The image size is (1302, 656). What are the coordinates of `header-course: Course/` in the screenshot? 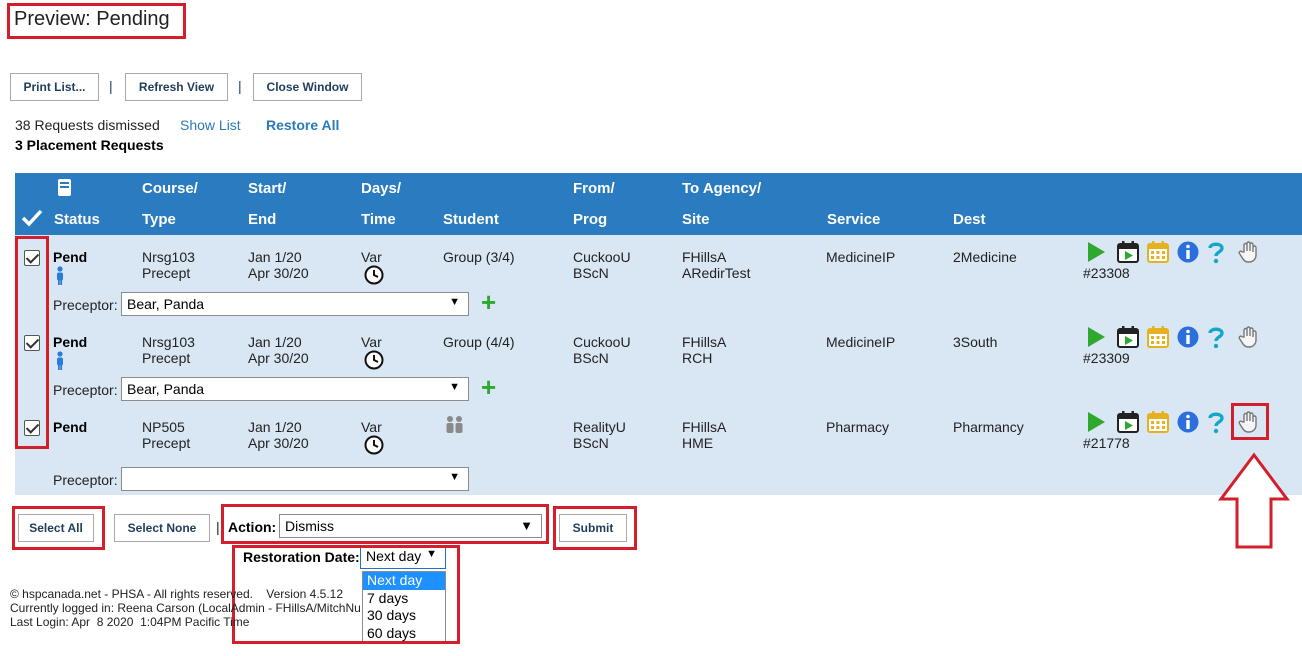 It's located at (170, 188).